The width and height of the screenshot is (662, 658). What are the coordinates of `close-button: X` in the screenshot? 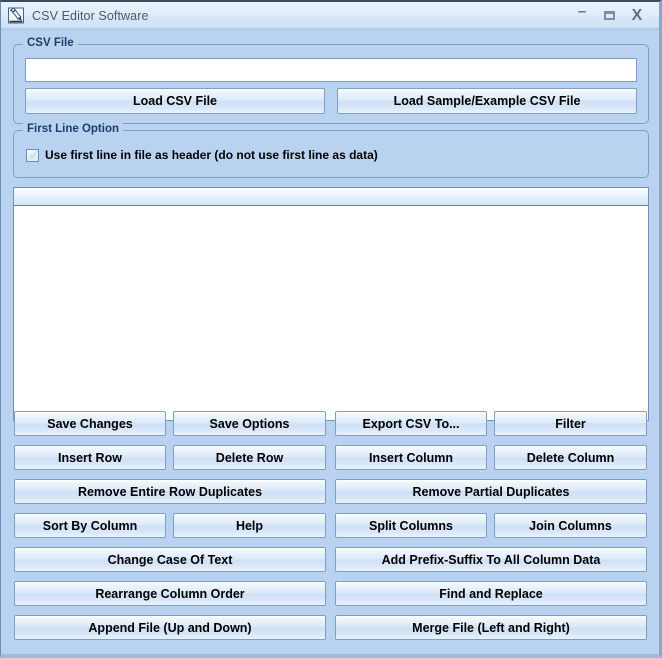 It's located at (637, 16).